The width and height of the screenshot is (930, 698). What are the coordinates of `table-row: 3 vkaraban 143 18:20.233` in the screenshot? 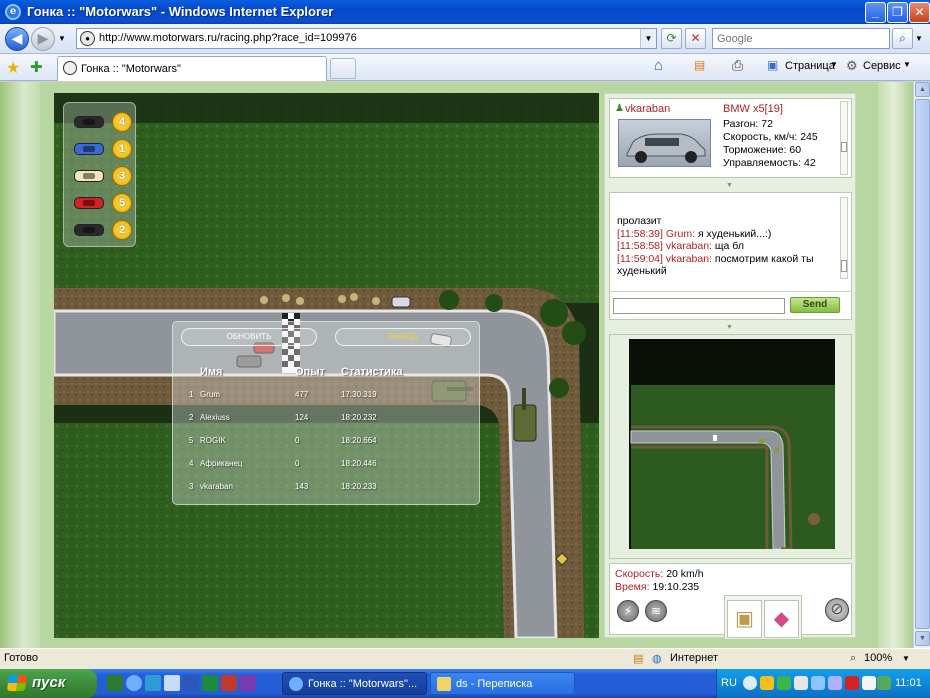 It's located at (283, 486).